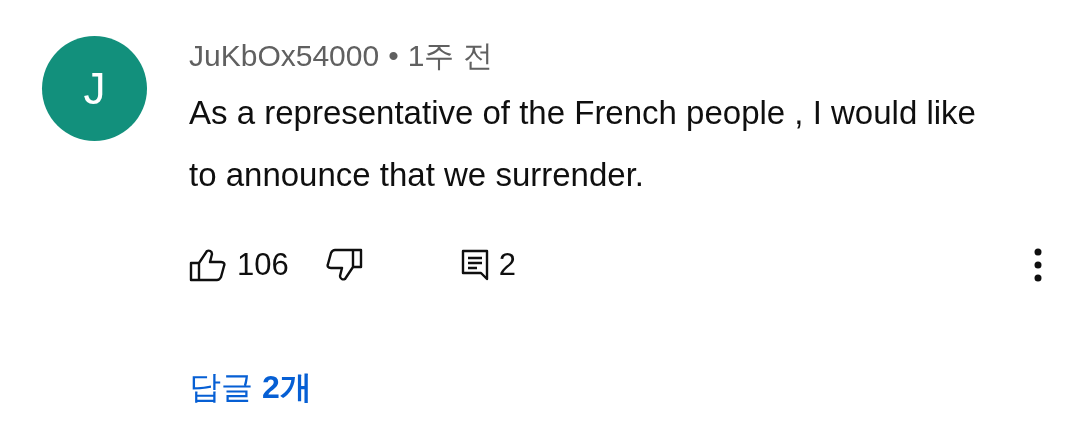 This screenshot has width=1080, height=440. What do you see at coordinates (94, 88) in the screenshot?
I see `avatar: J` at bounding box center [94, 88].